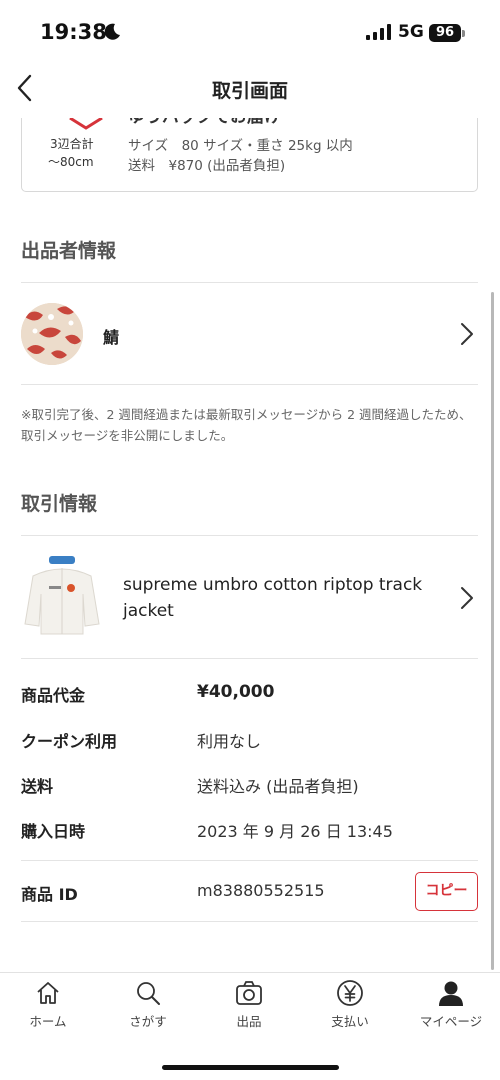  I want to click on status-time: 19:38, so click(73, 32).